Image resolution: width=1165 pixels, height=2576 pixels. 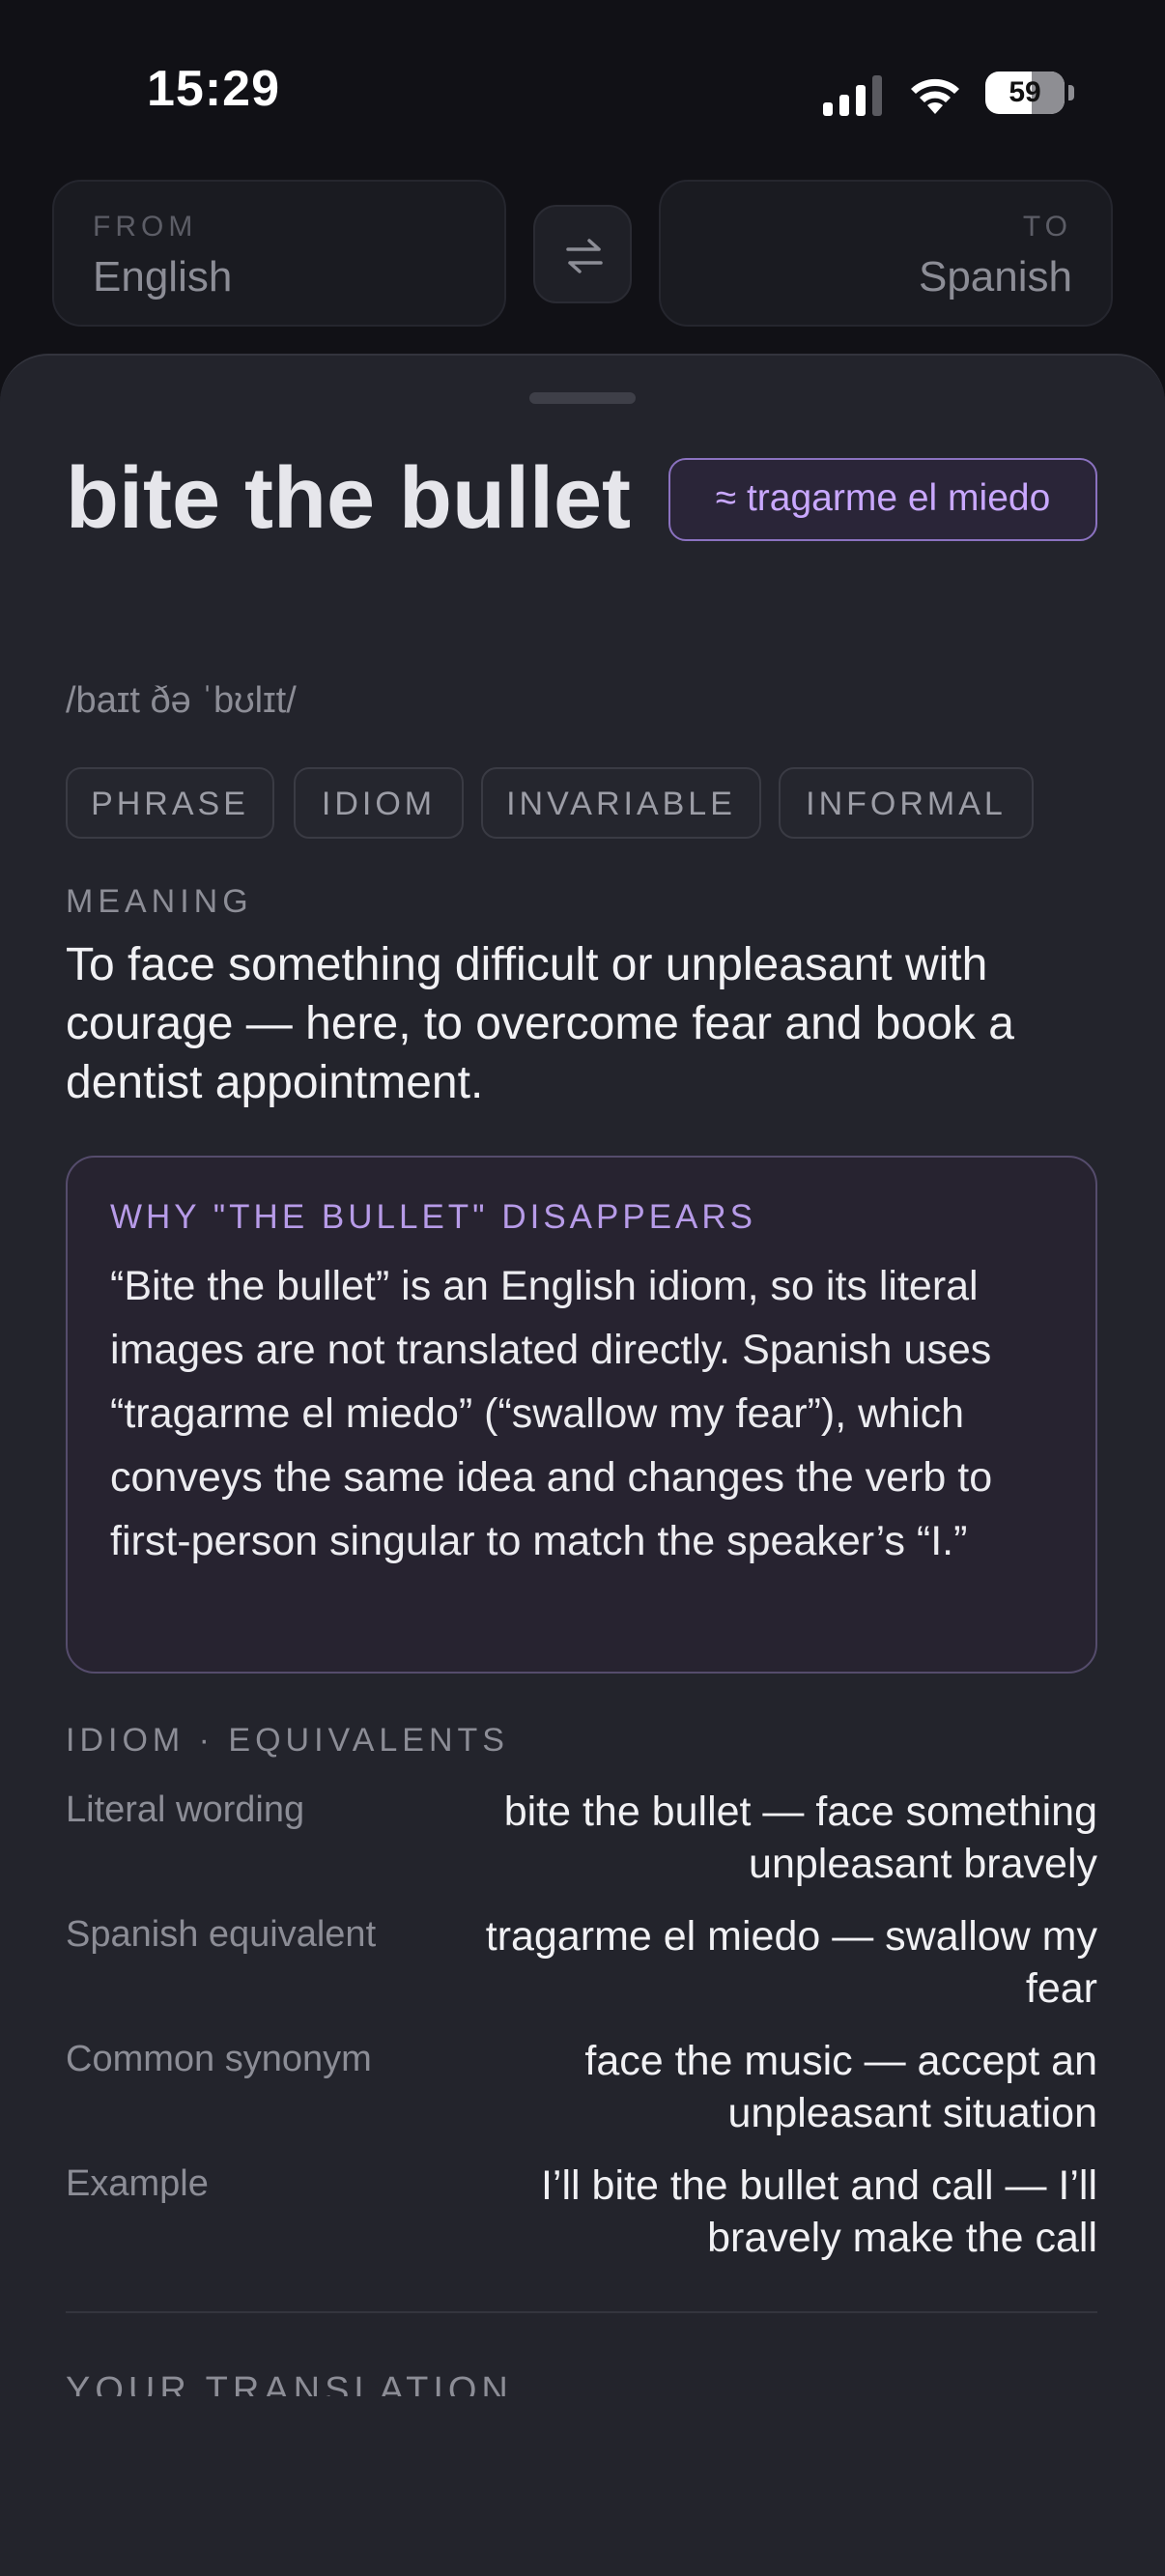 What do you see at coordinates (163, 277) in the screenshot?
I see `from-language-value: English` at bounding box center [163, 277].